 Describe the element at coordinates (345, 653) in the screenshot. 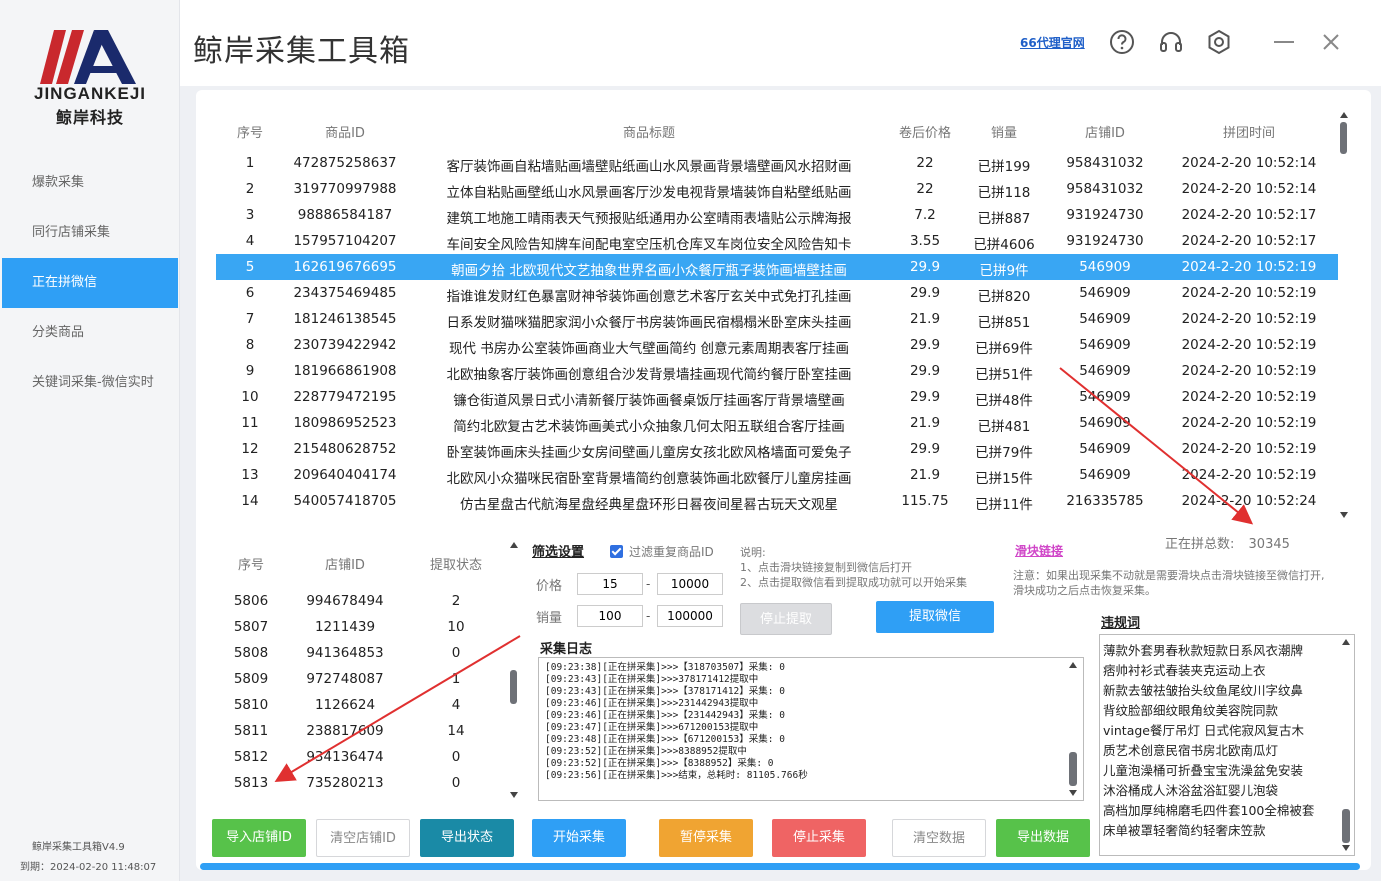

I see `cell-shop-id: 941364853` at that location.